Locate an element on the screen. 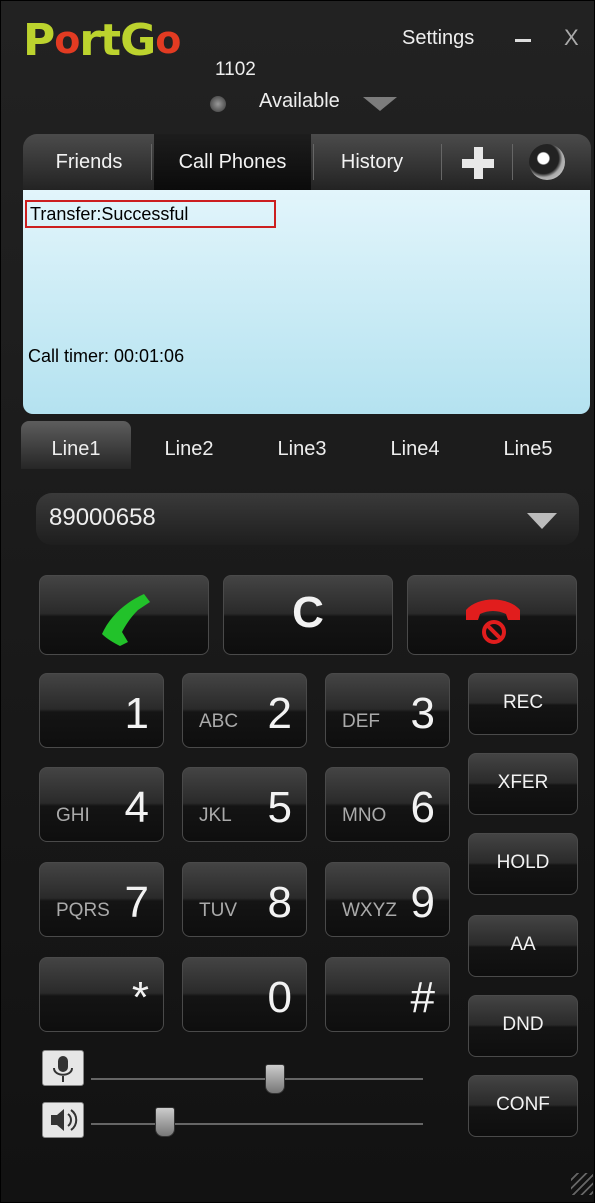  presence-status: Available is located at coordinates (299, 101).